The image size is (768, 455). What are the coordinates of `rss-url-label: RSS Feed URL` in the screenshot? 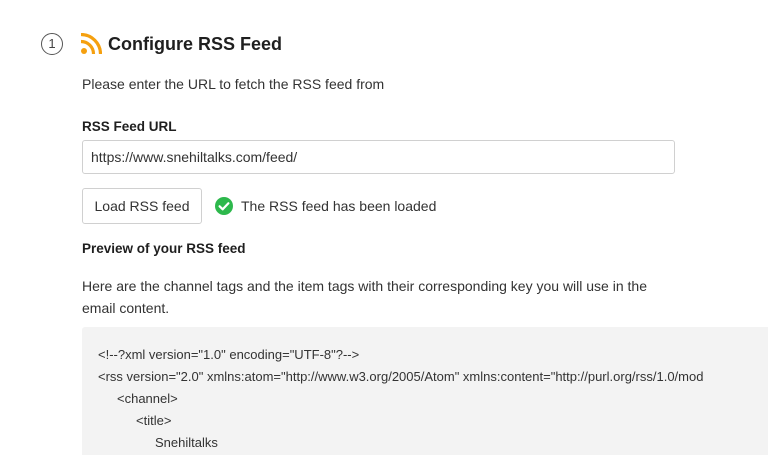 It's located at (129, 126).